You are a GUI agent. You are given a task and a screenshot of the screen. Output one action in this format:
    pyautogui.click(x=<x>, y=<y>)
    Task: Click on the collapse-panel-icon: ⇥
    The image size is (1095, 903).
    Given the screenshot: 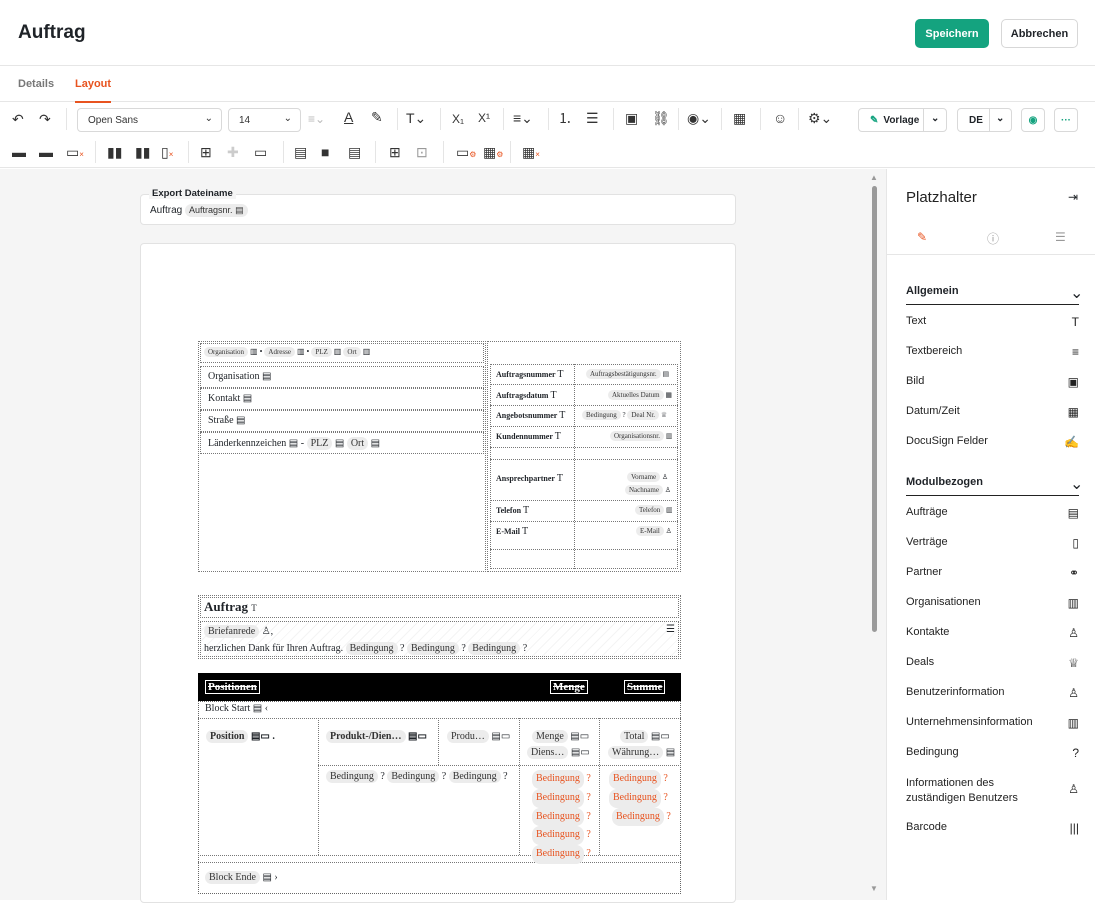 What is the action you would take?
    pyautogui.click(x=1073, y=197)
    